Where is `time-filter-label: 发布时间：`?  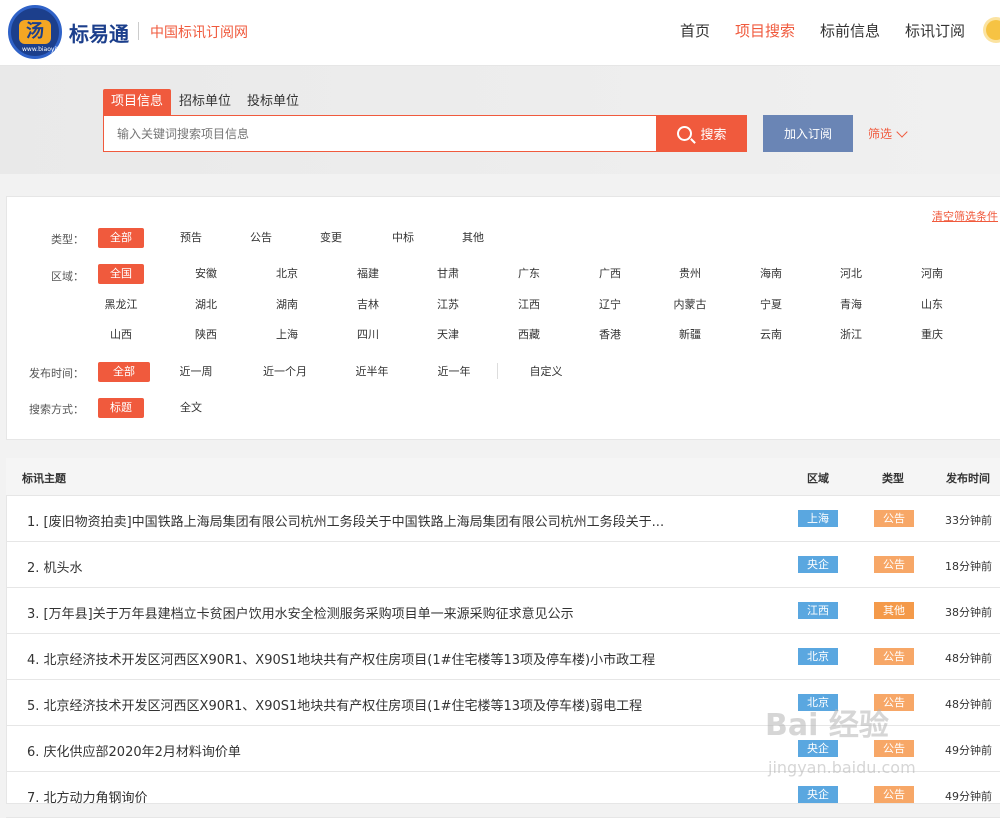
time-filter-label: 发布时间： is located at coordinates (56, 373).